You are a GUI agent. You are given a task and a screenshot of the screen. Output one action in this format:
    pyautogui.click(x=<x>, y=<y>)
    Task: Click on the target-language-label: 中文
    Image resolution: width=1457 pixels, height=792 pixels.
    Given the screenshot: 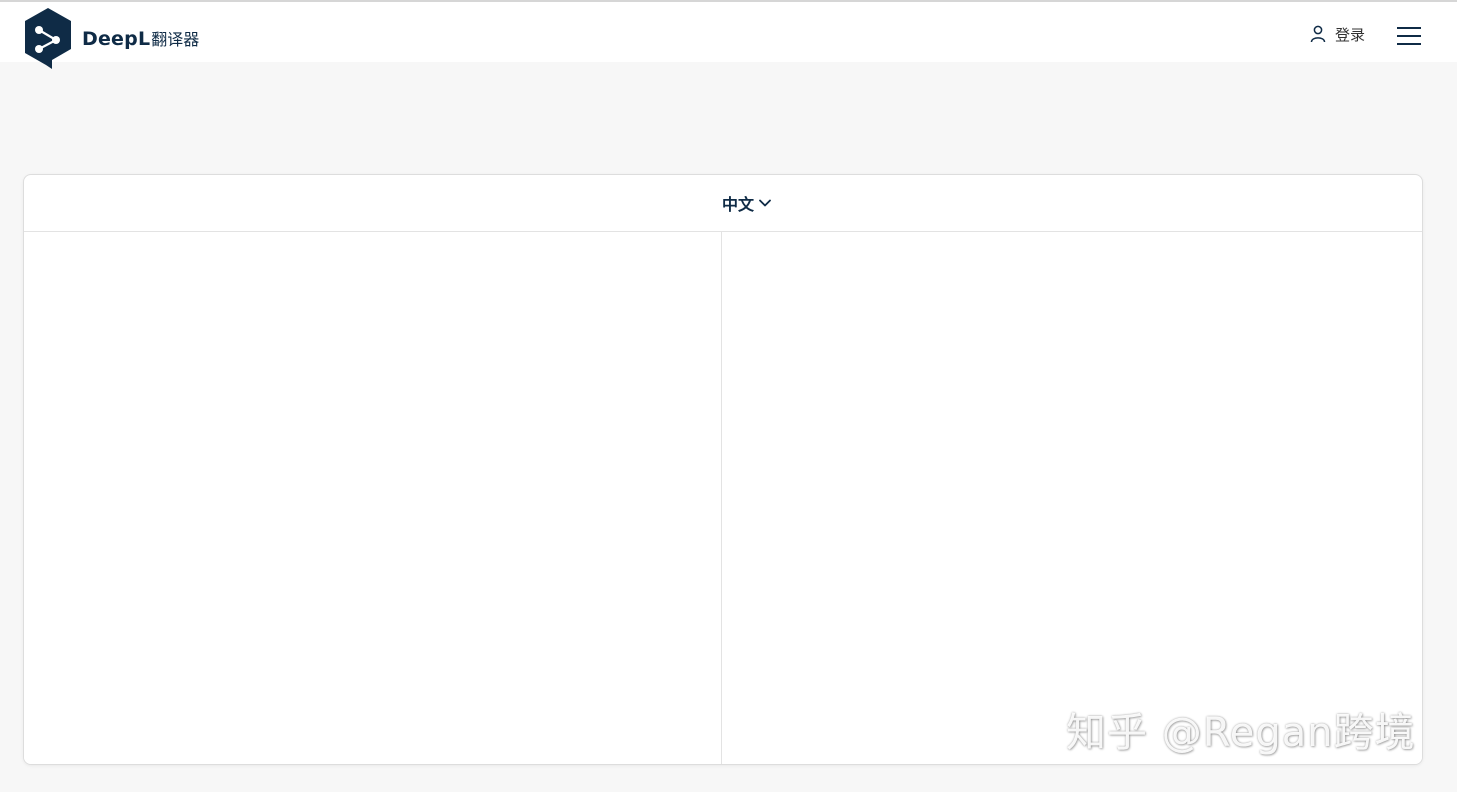 What is the action you would take?
    pyautogui.click(x=737, y=204)
    